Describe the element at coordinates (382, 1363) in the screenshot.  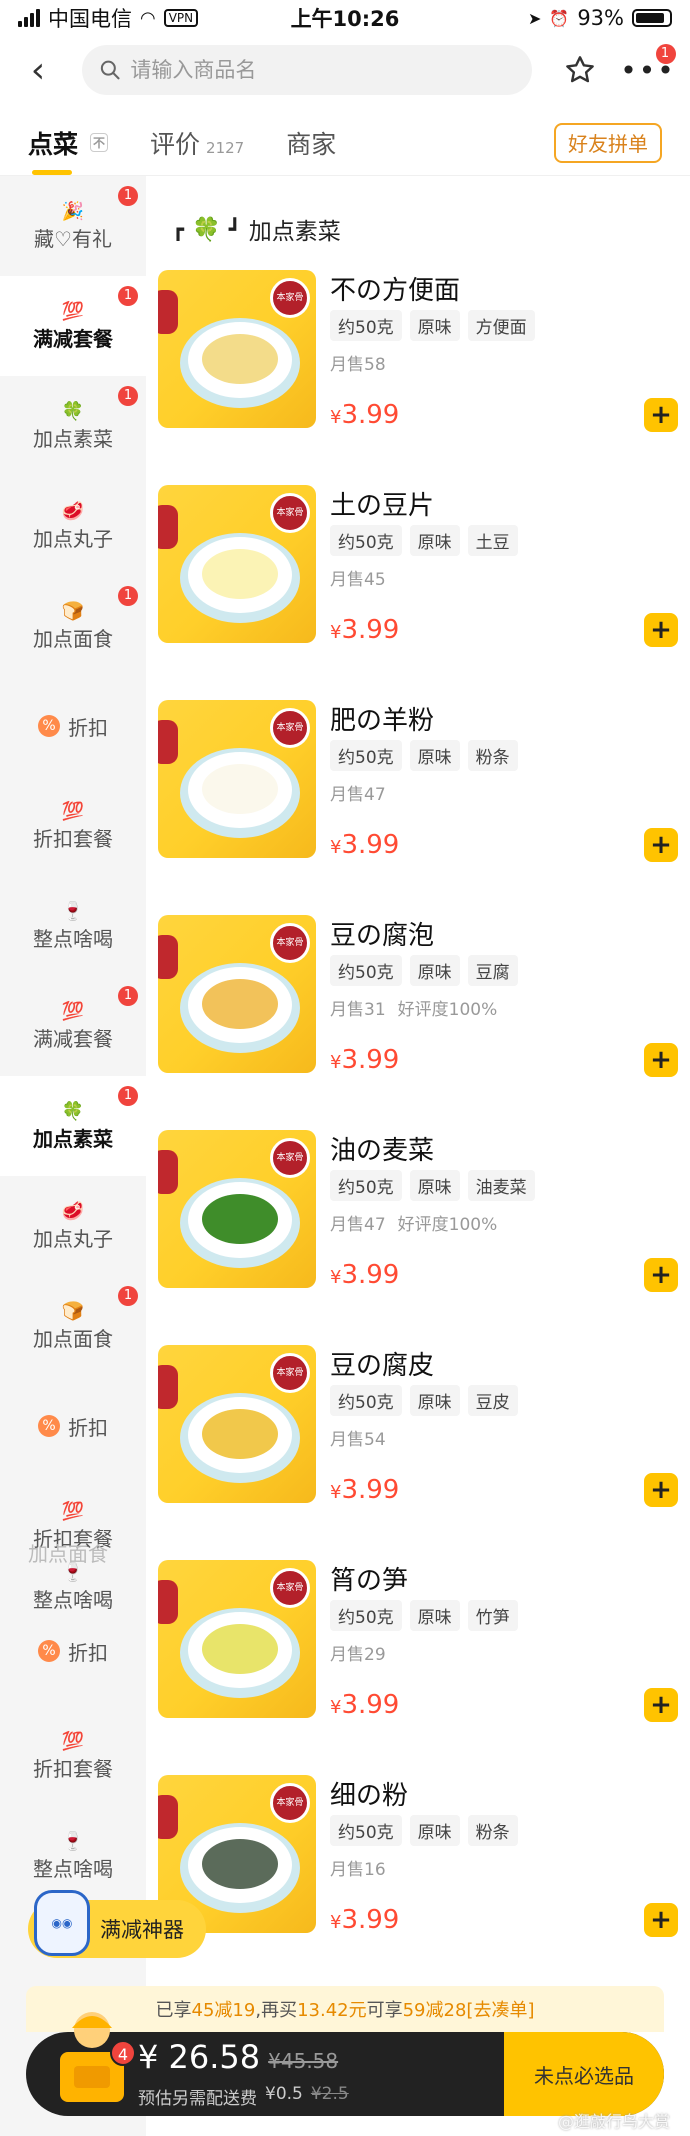
I see `dish-name: 豆の腐皮` at that location.